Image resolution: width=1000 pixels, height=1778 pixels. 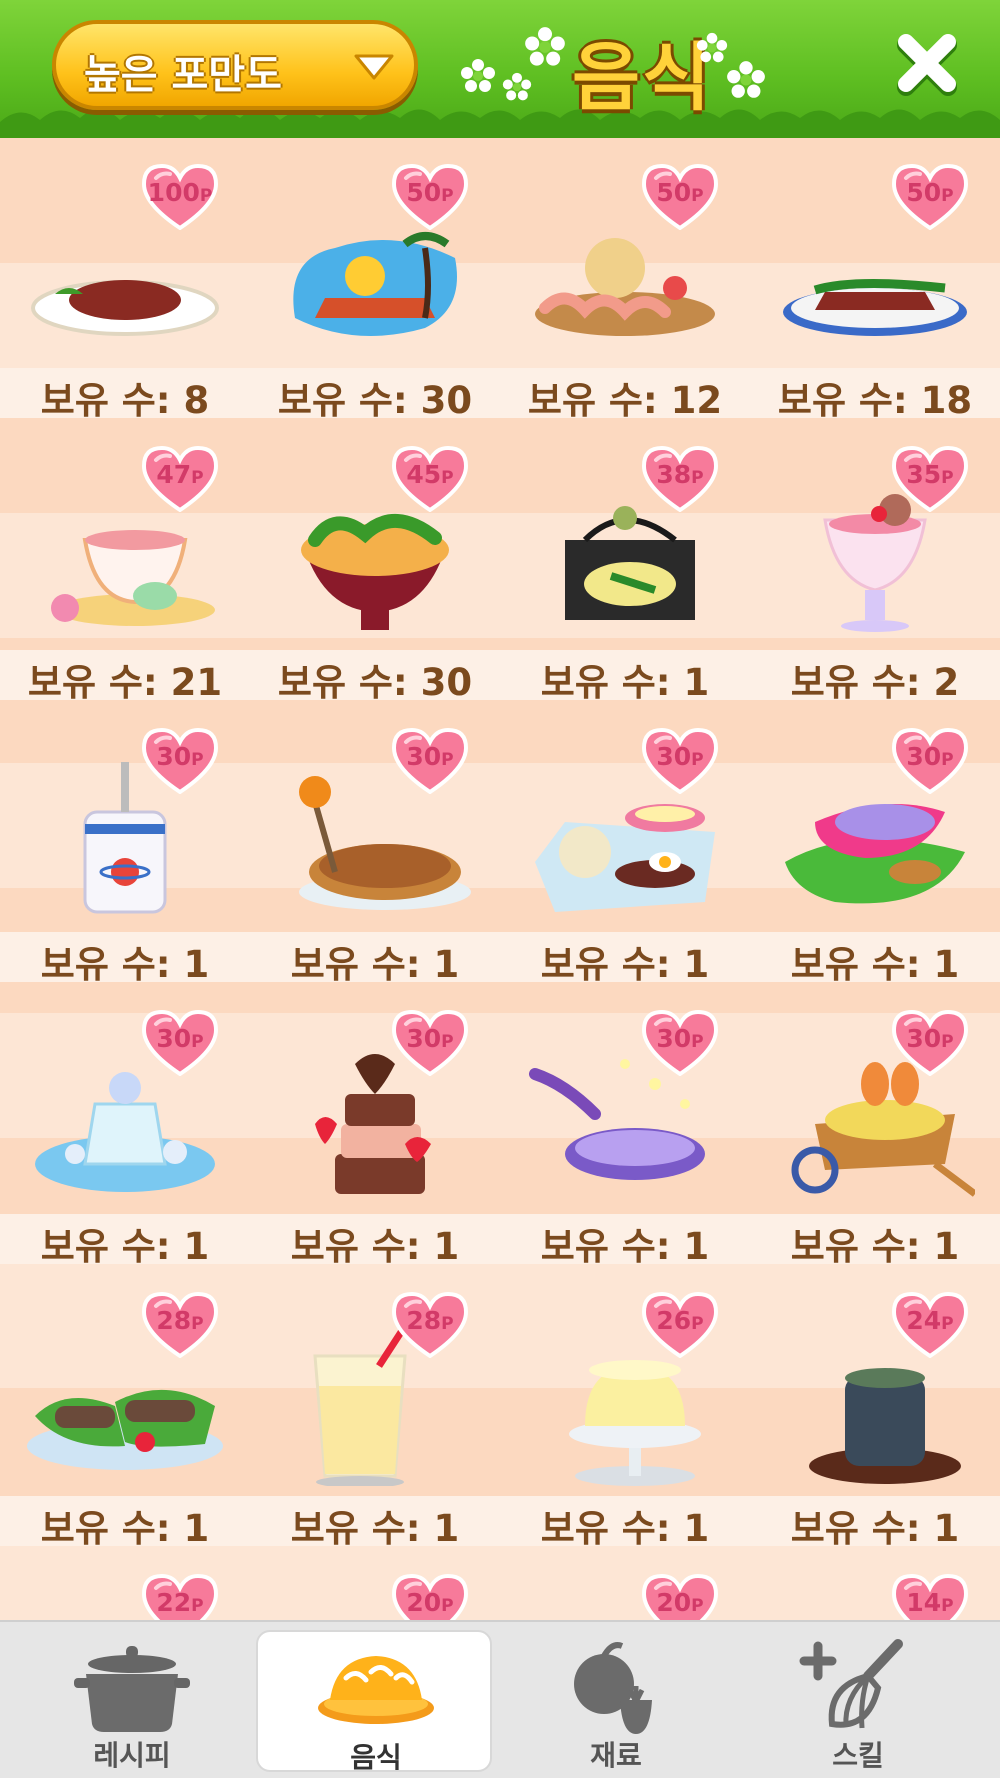 I want to click on points-value: 20P, so click(x=430, y=1602).